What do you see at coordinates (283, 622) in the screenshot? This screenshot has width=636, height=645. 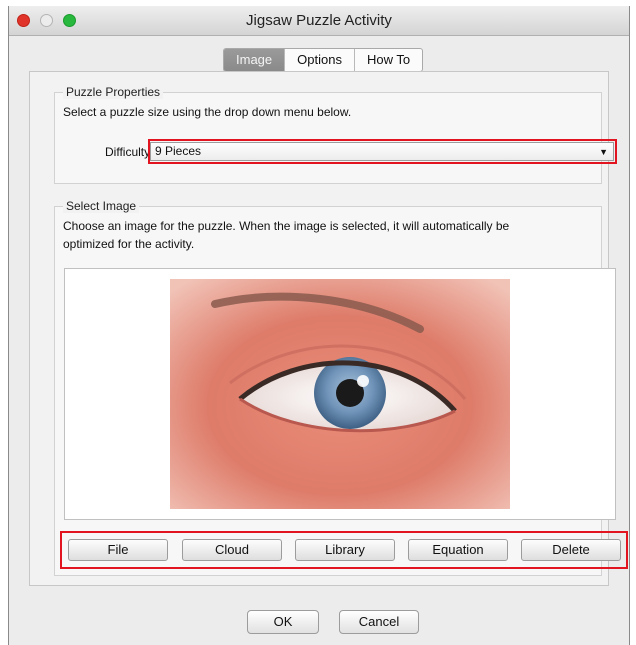 I see `ok-button: OK` at bounding box center [283, 622].